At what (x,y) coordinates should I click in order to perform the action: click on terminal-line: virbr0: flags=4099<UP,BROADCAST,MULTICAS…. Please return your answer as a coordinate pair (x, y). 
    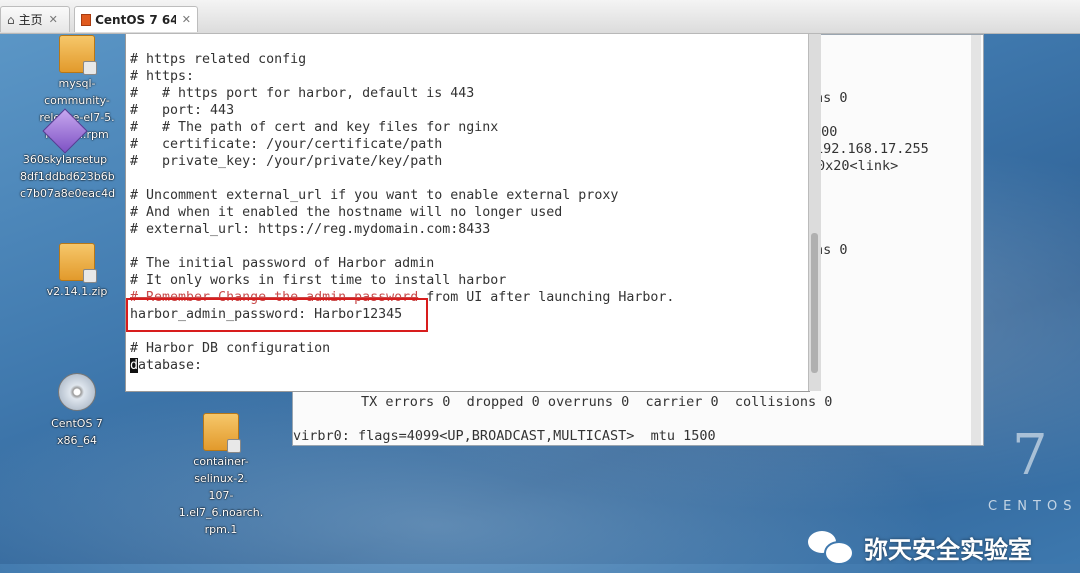
    Looking at the image, I should click on (504, 436).